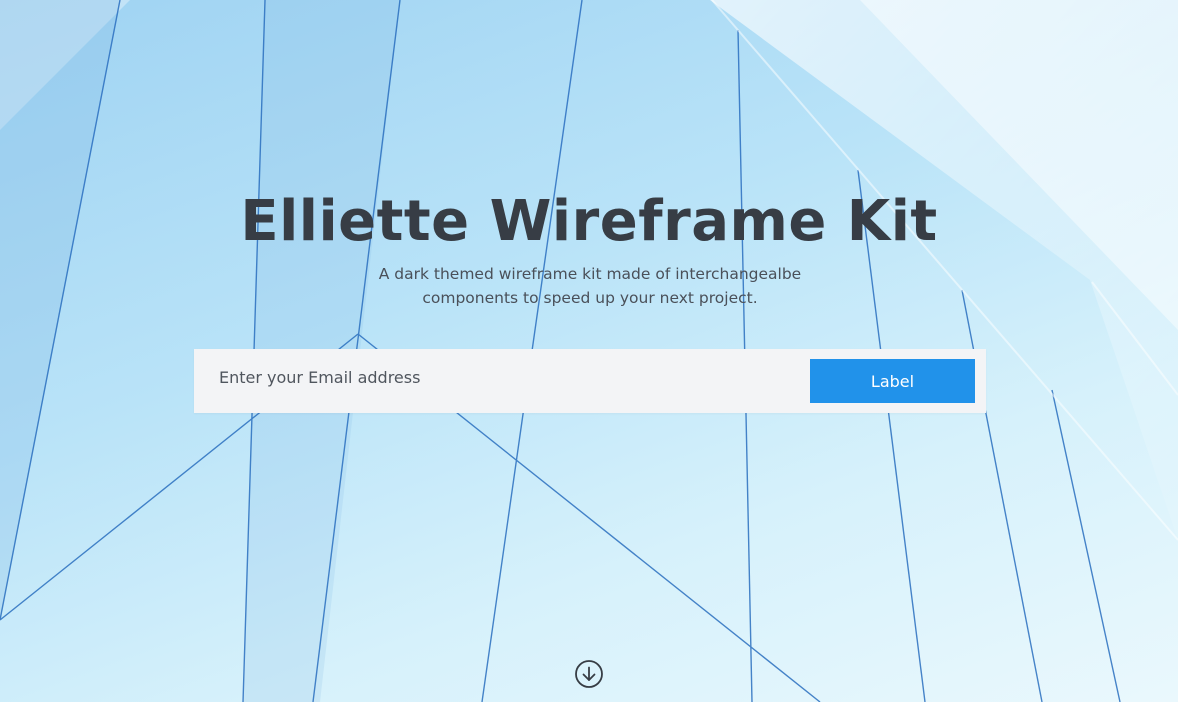 The width and height of the screenshot is (1178, 702). What do you see at coordinates (502, 381) in the screenshot?
I see `email-input` at bounding box center [502, 381].